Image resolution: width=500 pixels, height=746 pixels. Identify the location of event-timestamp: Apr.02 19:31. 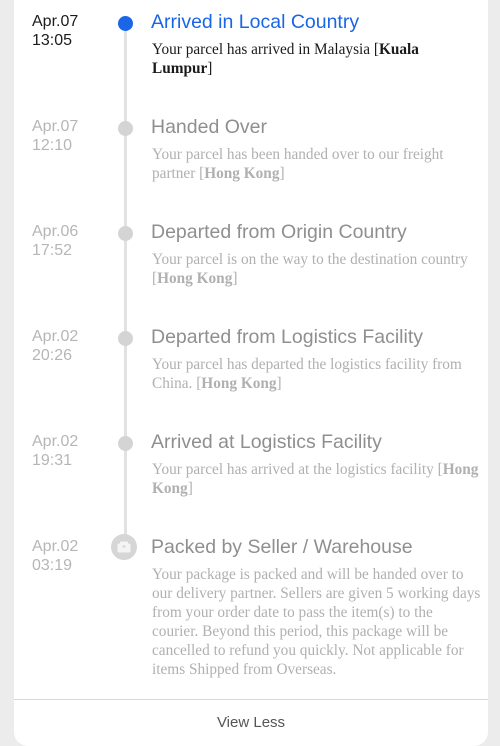
(72, 451).